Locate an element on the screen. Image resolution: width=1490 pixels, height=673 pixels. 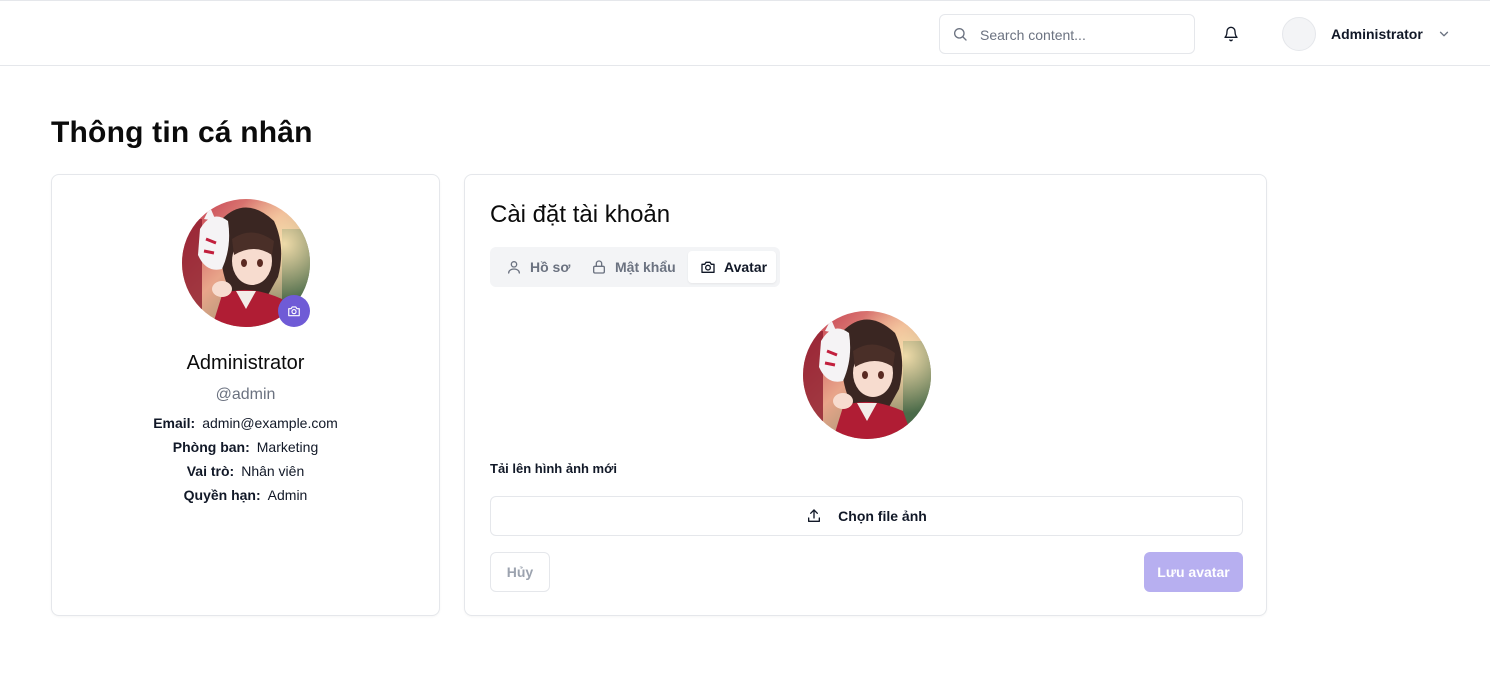
top-header: Administrator is located at coordinates (745, 33).